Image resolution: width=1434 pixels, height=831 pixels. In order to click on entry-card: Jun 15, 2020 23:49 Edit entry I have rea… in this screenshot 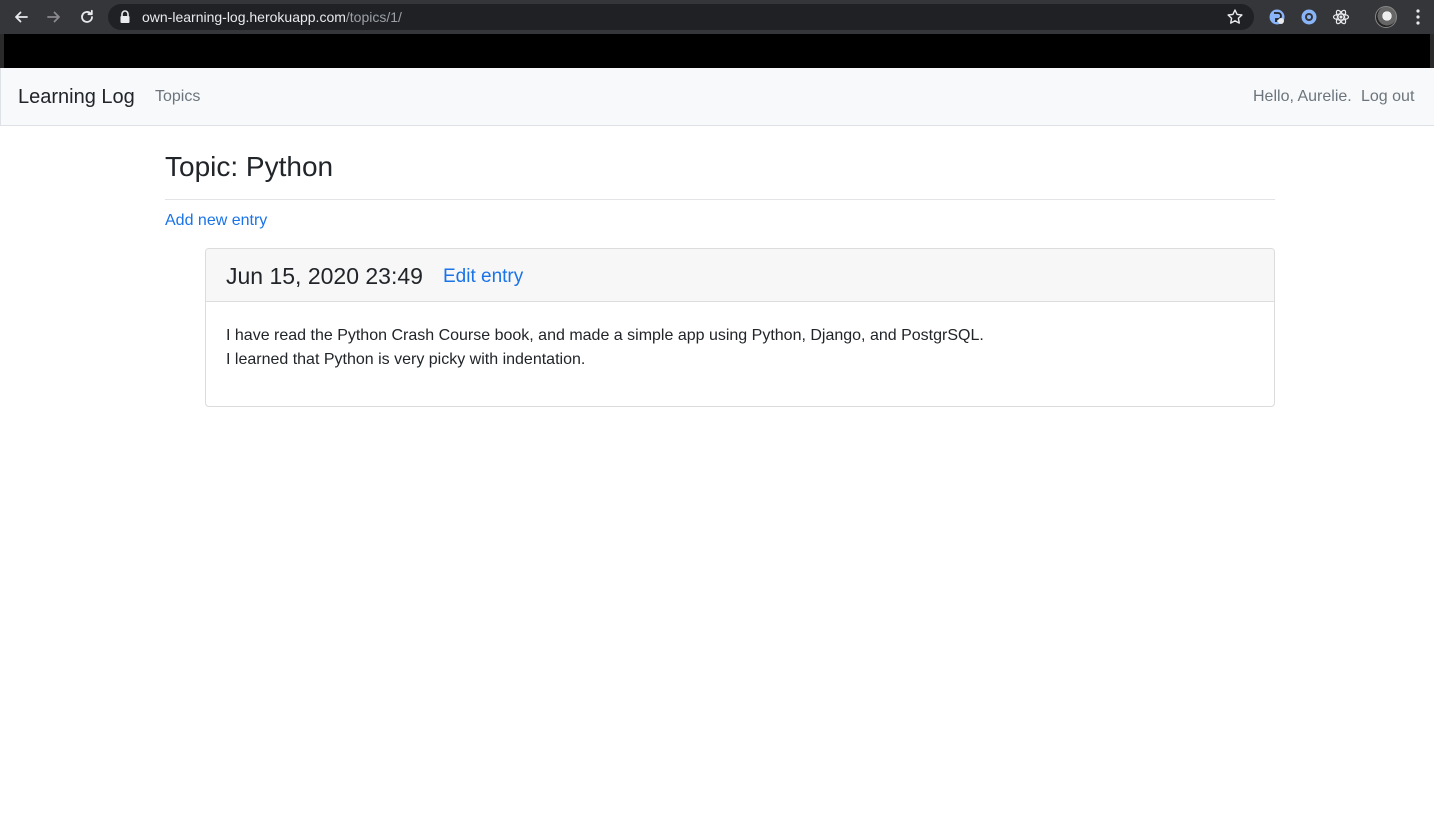, I will do `click(740, 327)`.